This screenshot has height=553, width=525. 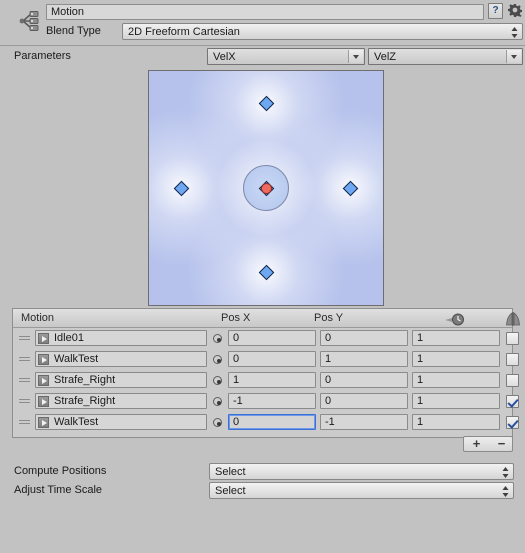 I want to click on gear-icon, so click(x=515, y=11).